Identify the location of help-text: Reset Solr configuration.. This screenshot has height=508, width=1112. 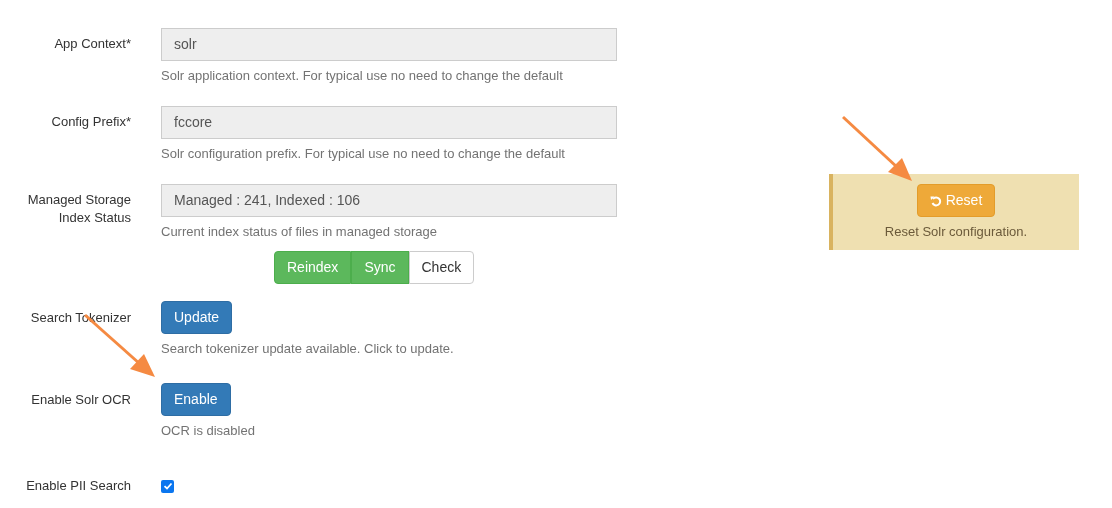
(956, 232).